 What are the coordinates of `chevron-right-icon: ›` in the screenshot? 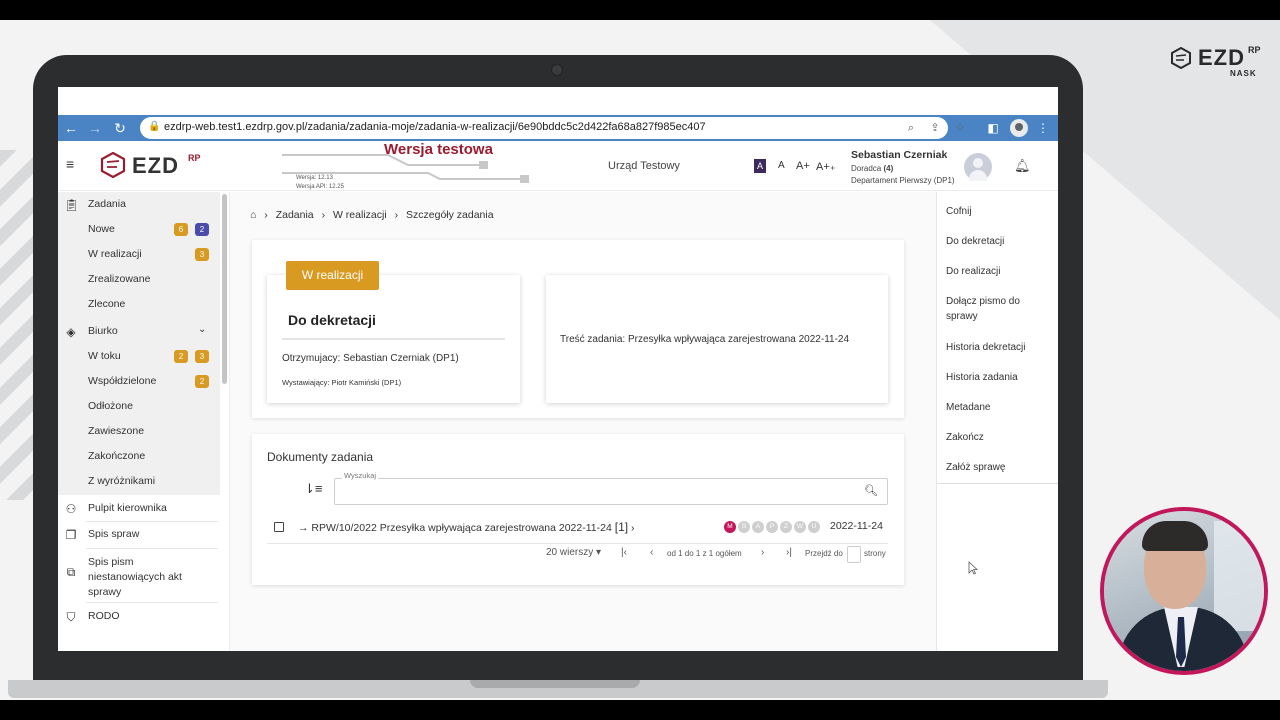 It's located at (633, 528).